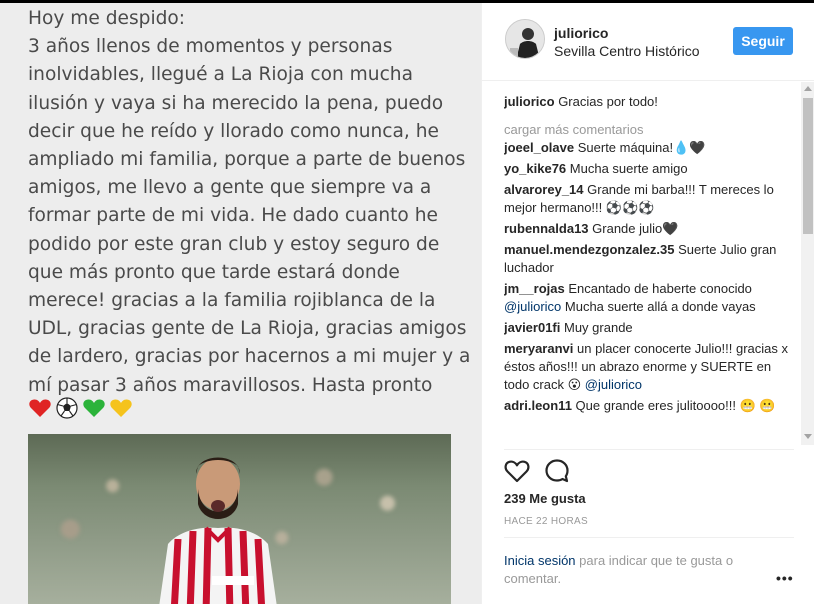 The height and width of the screenshot is (604, 814). What do you see at coordinates (540, 560) in the screenshot?
I see `login-link: Inicia sesión` at bounding box center [540, 560].